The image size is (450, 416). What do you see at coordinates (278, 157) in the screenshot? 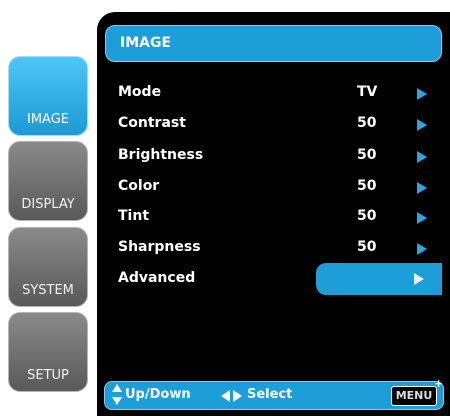
I see `setting-row-brightness: Brightness 50` at bounding box center [278, 157].